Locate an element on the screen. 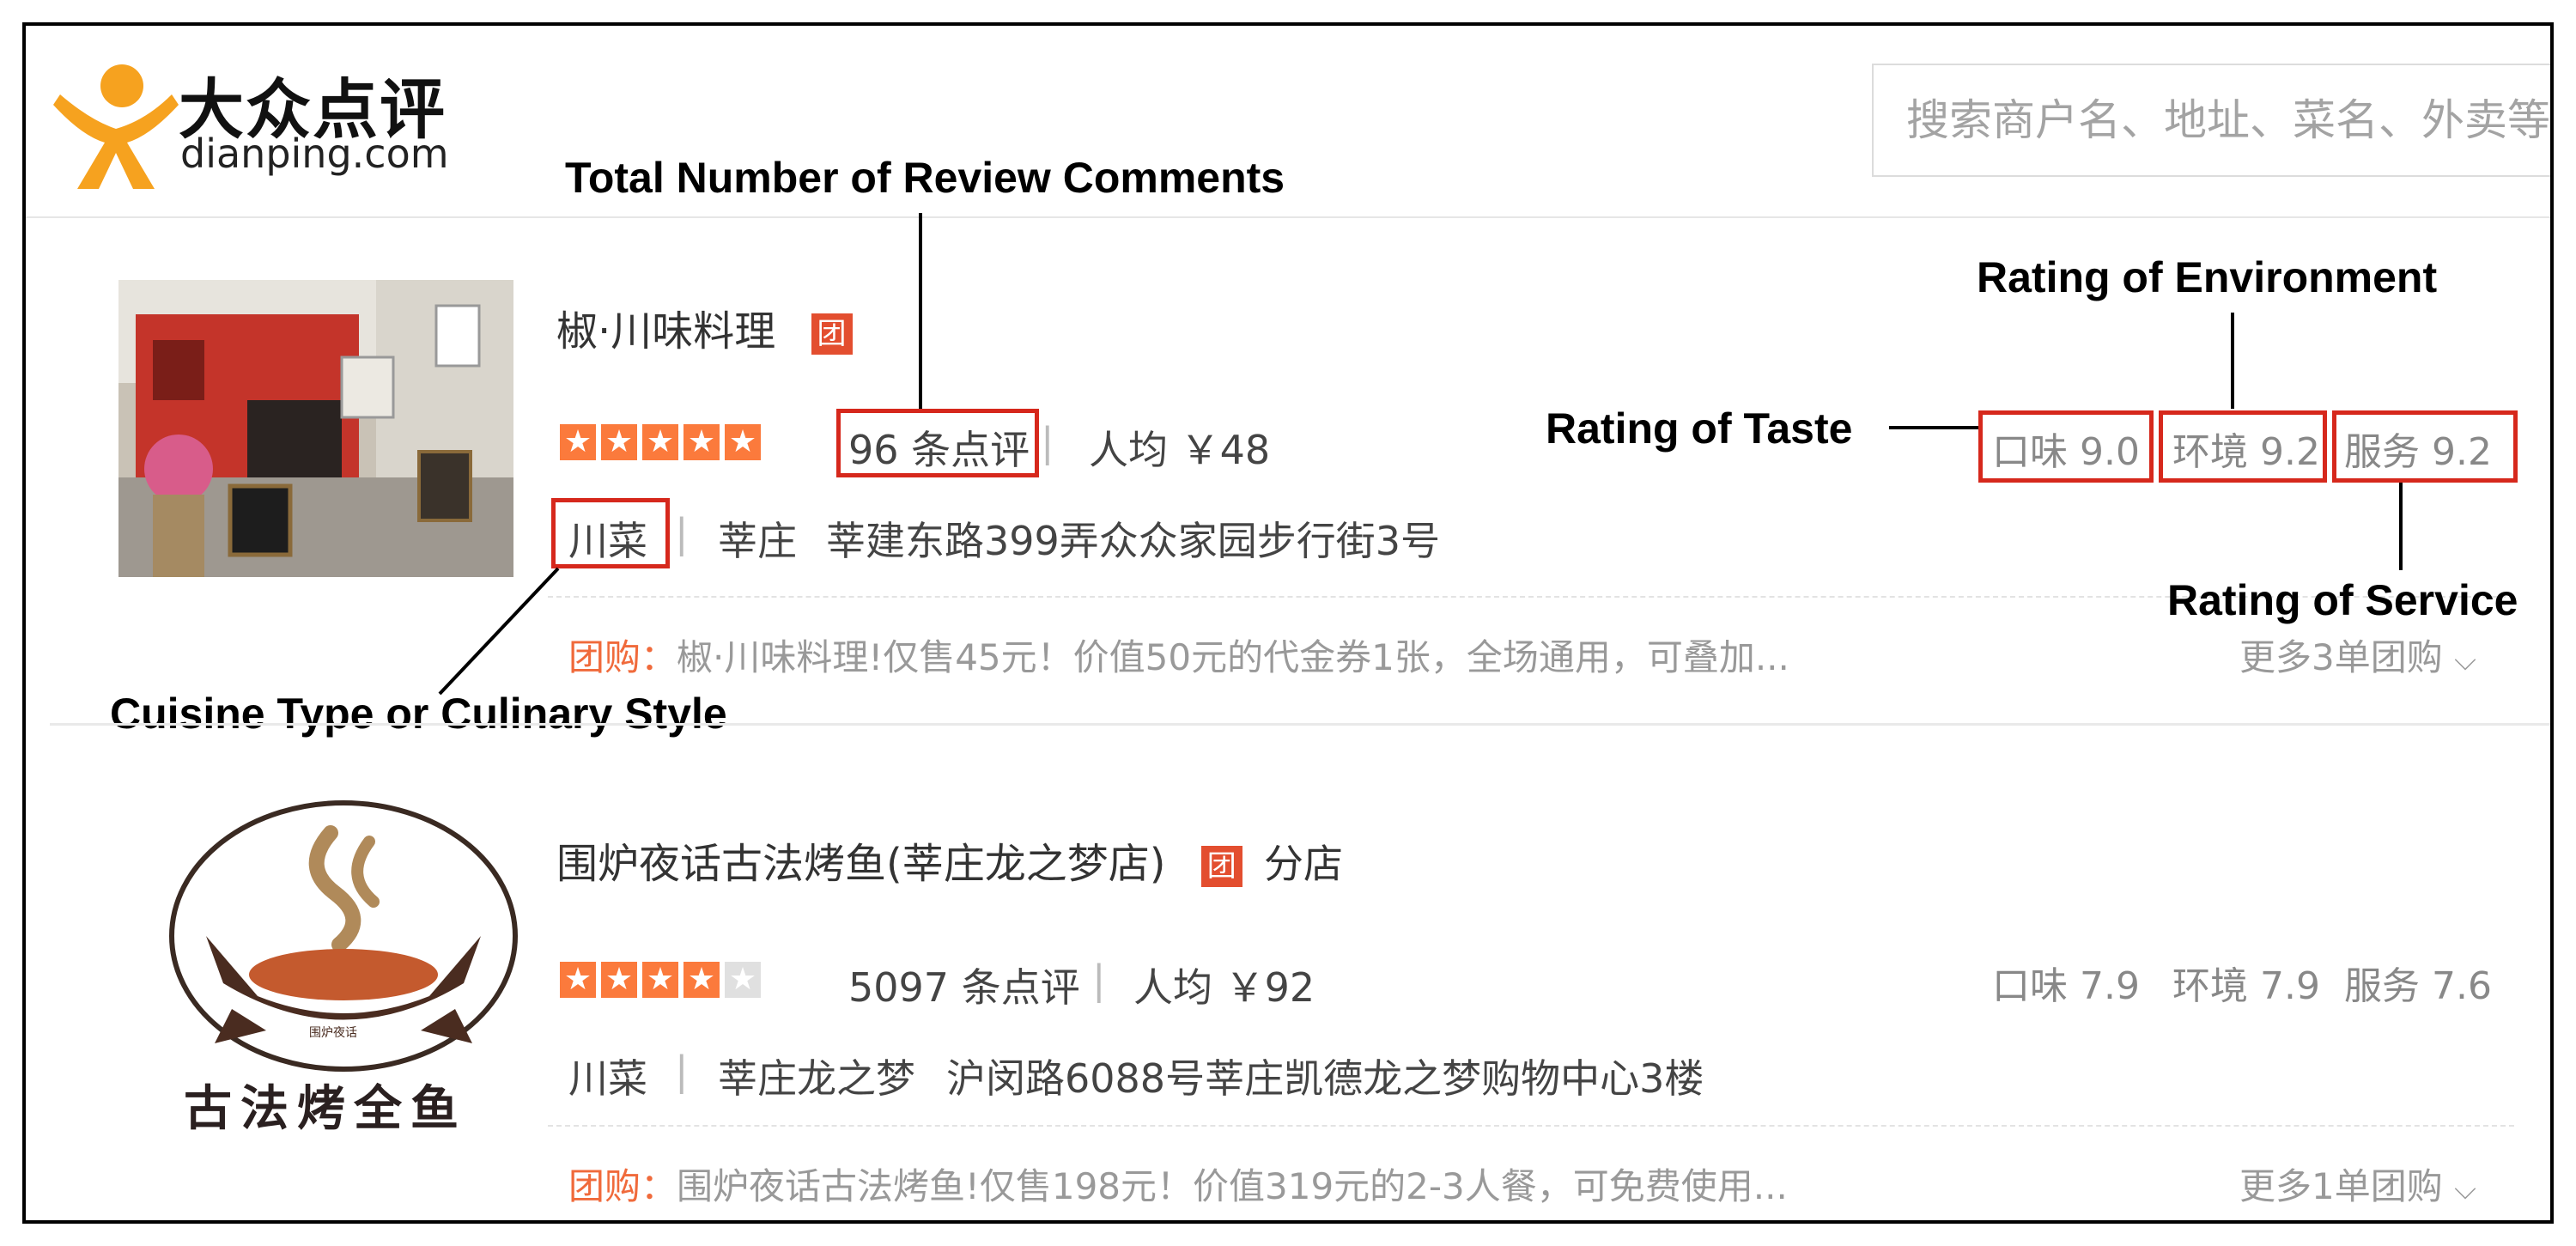  average-price-2: 人均 ￥92 is located at coordinates (1224, 987).